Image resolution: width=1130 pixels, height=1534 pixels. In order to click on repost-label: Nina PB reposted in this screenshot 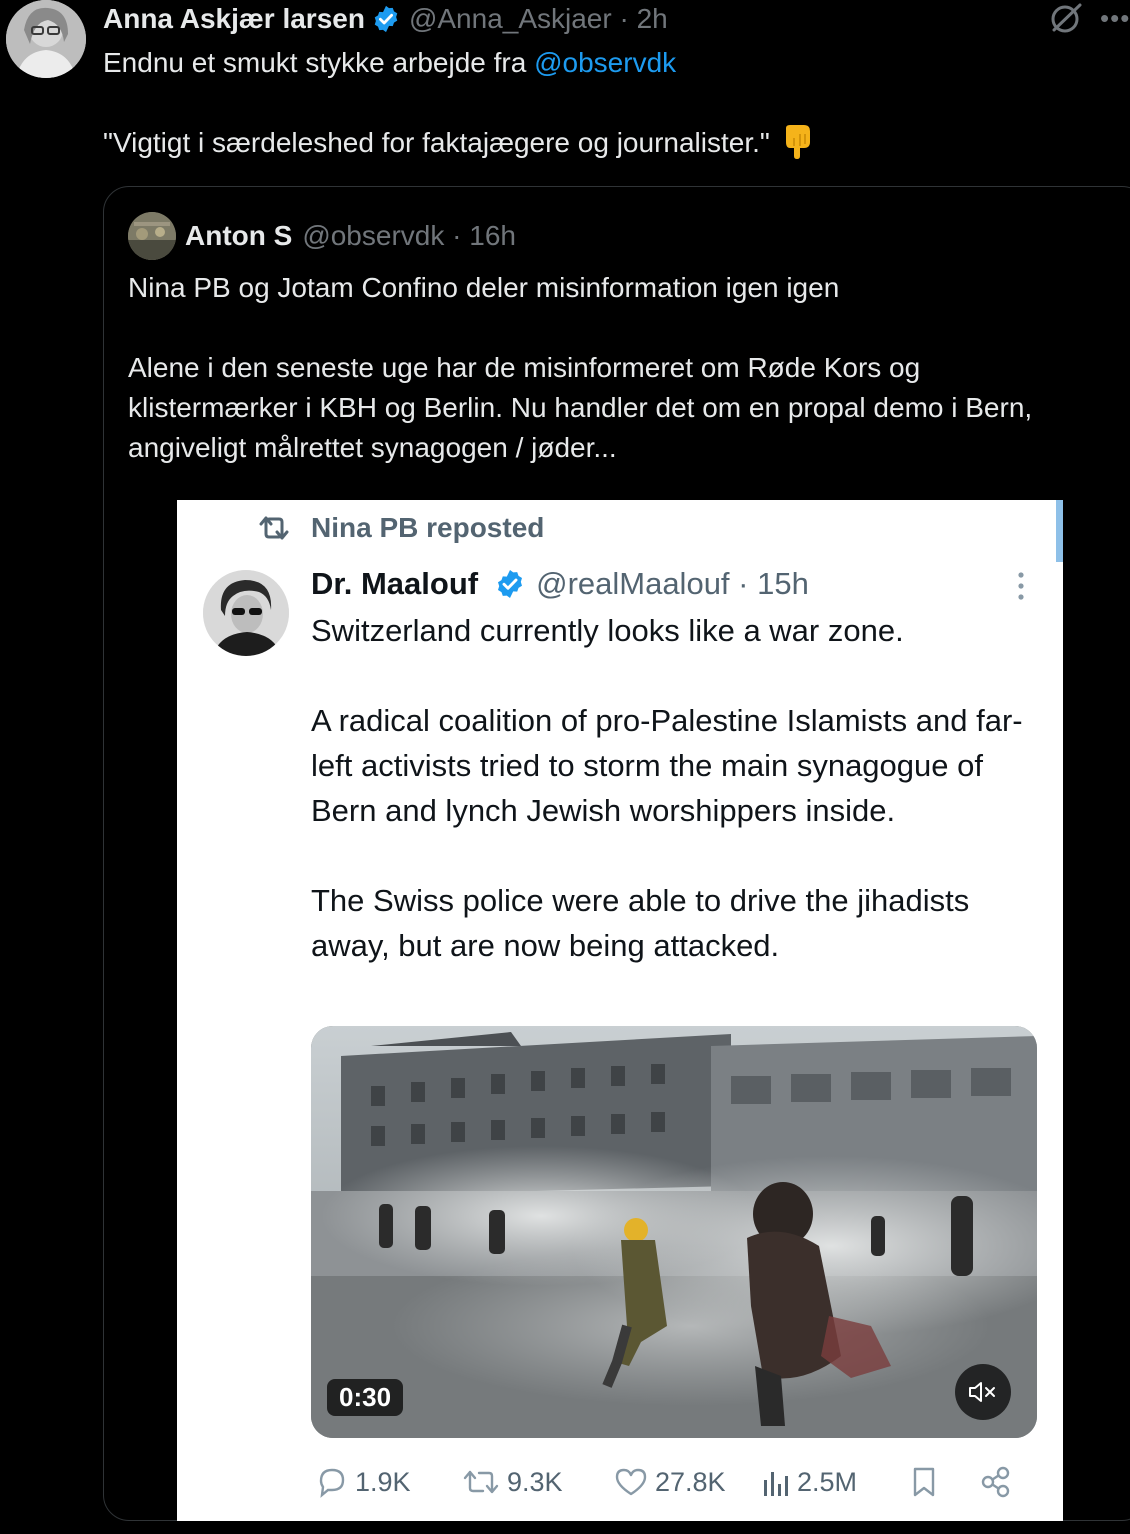, I will do `click(428, 527)`.